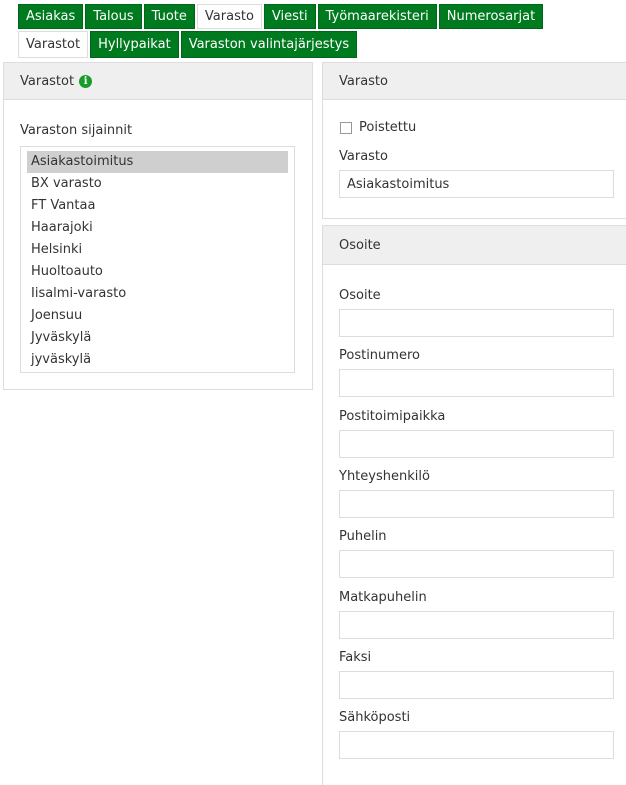  What do you see at coordinates (375, 717) in the screenshot?
I see `email-label: Sähköposti` at bounding box center [375, 717].